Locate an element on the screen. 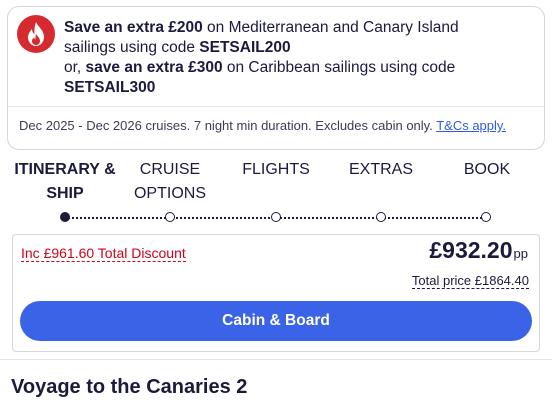  flame-icon is located at coordinates (36, 34).